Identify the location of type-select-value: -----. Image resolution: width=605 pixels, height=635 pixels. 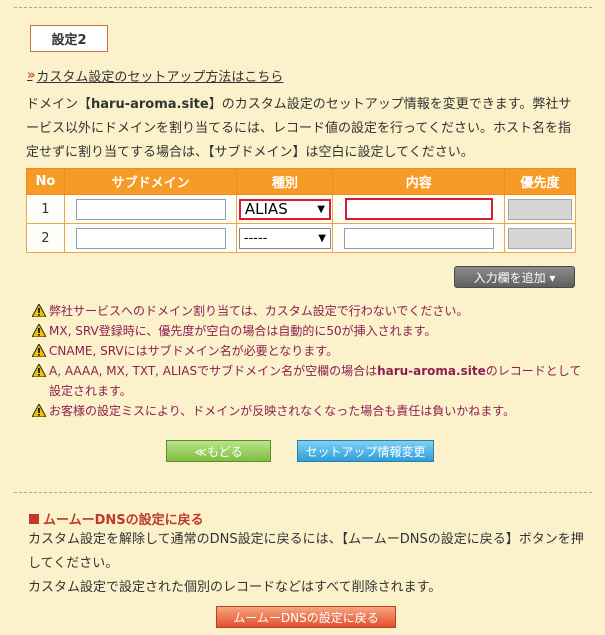
(255, 238).